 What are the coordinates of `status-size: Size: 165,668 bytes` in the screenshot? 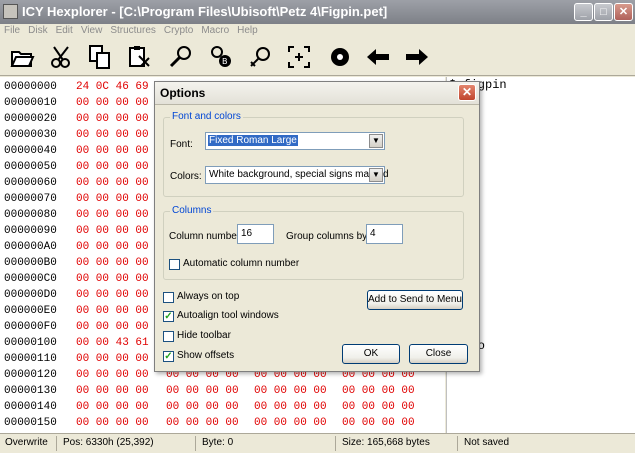 It's located at (386, 442).